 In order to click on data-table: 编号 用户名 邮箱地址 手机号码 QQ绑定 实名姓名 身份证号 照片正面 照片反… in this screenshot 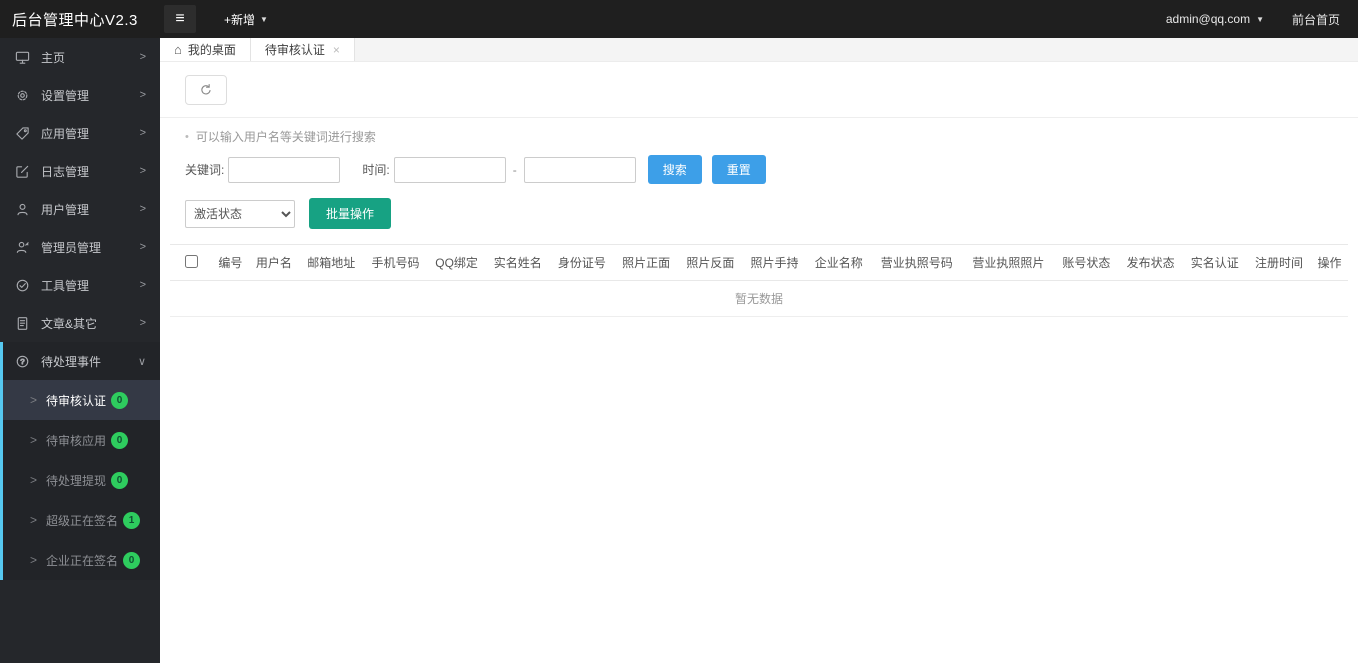, I will do `click(759, 280)`.